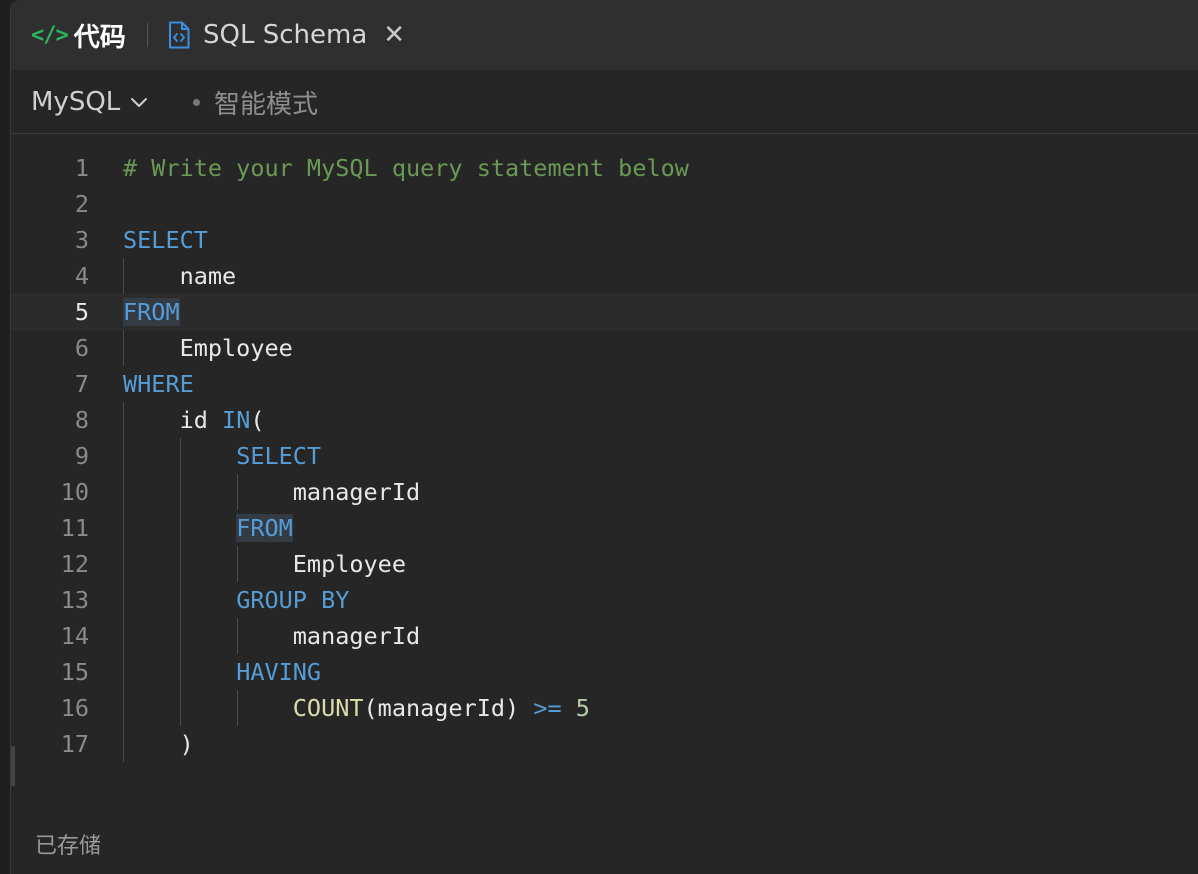  I want to click on tab-sql-schema-label: SQL Schema, so click(285, 35).